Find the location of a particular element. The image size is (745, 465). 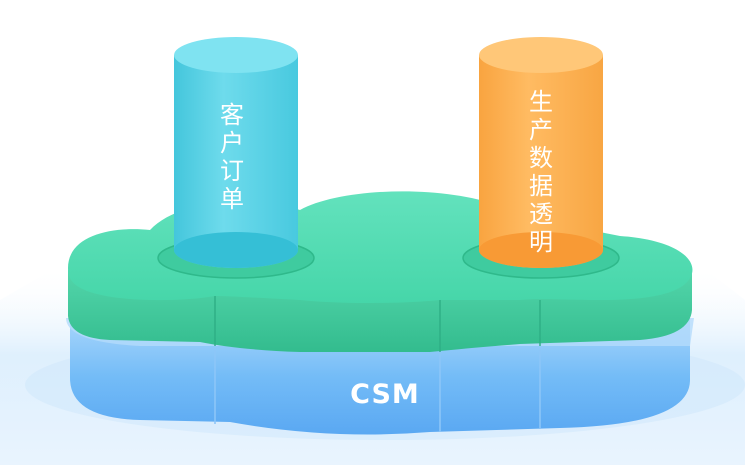

csm-label: CSM is located at coordinates (385, 394).